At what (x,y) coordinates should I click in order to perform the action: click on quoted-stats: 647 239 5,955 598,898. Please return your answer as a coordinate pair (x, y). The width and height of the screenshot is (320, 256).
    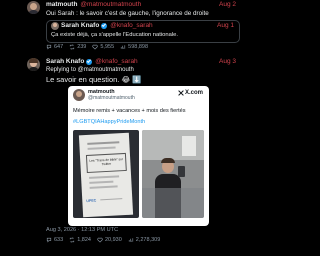
    Looking at the image, I should click on (97, 47).